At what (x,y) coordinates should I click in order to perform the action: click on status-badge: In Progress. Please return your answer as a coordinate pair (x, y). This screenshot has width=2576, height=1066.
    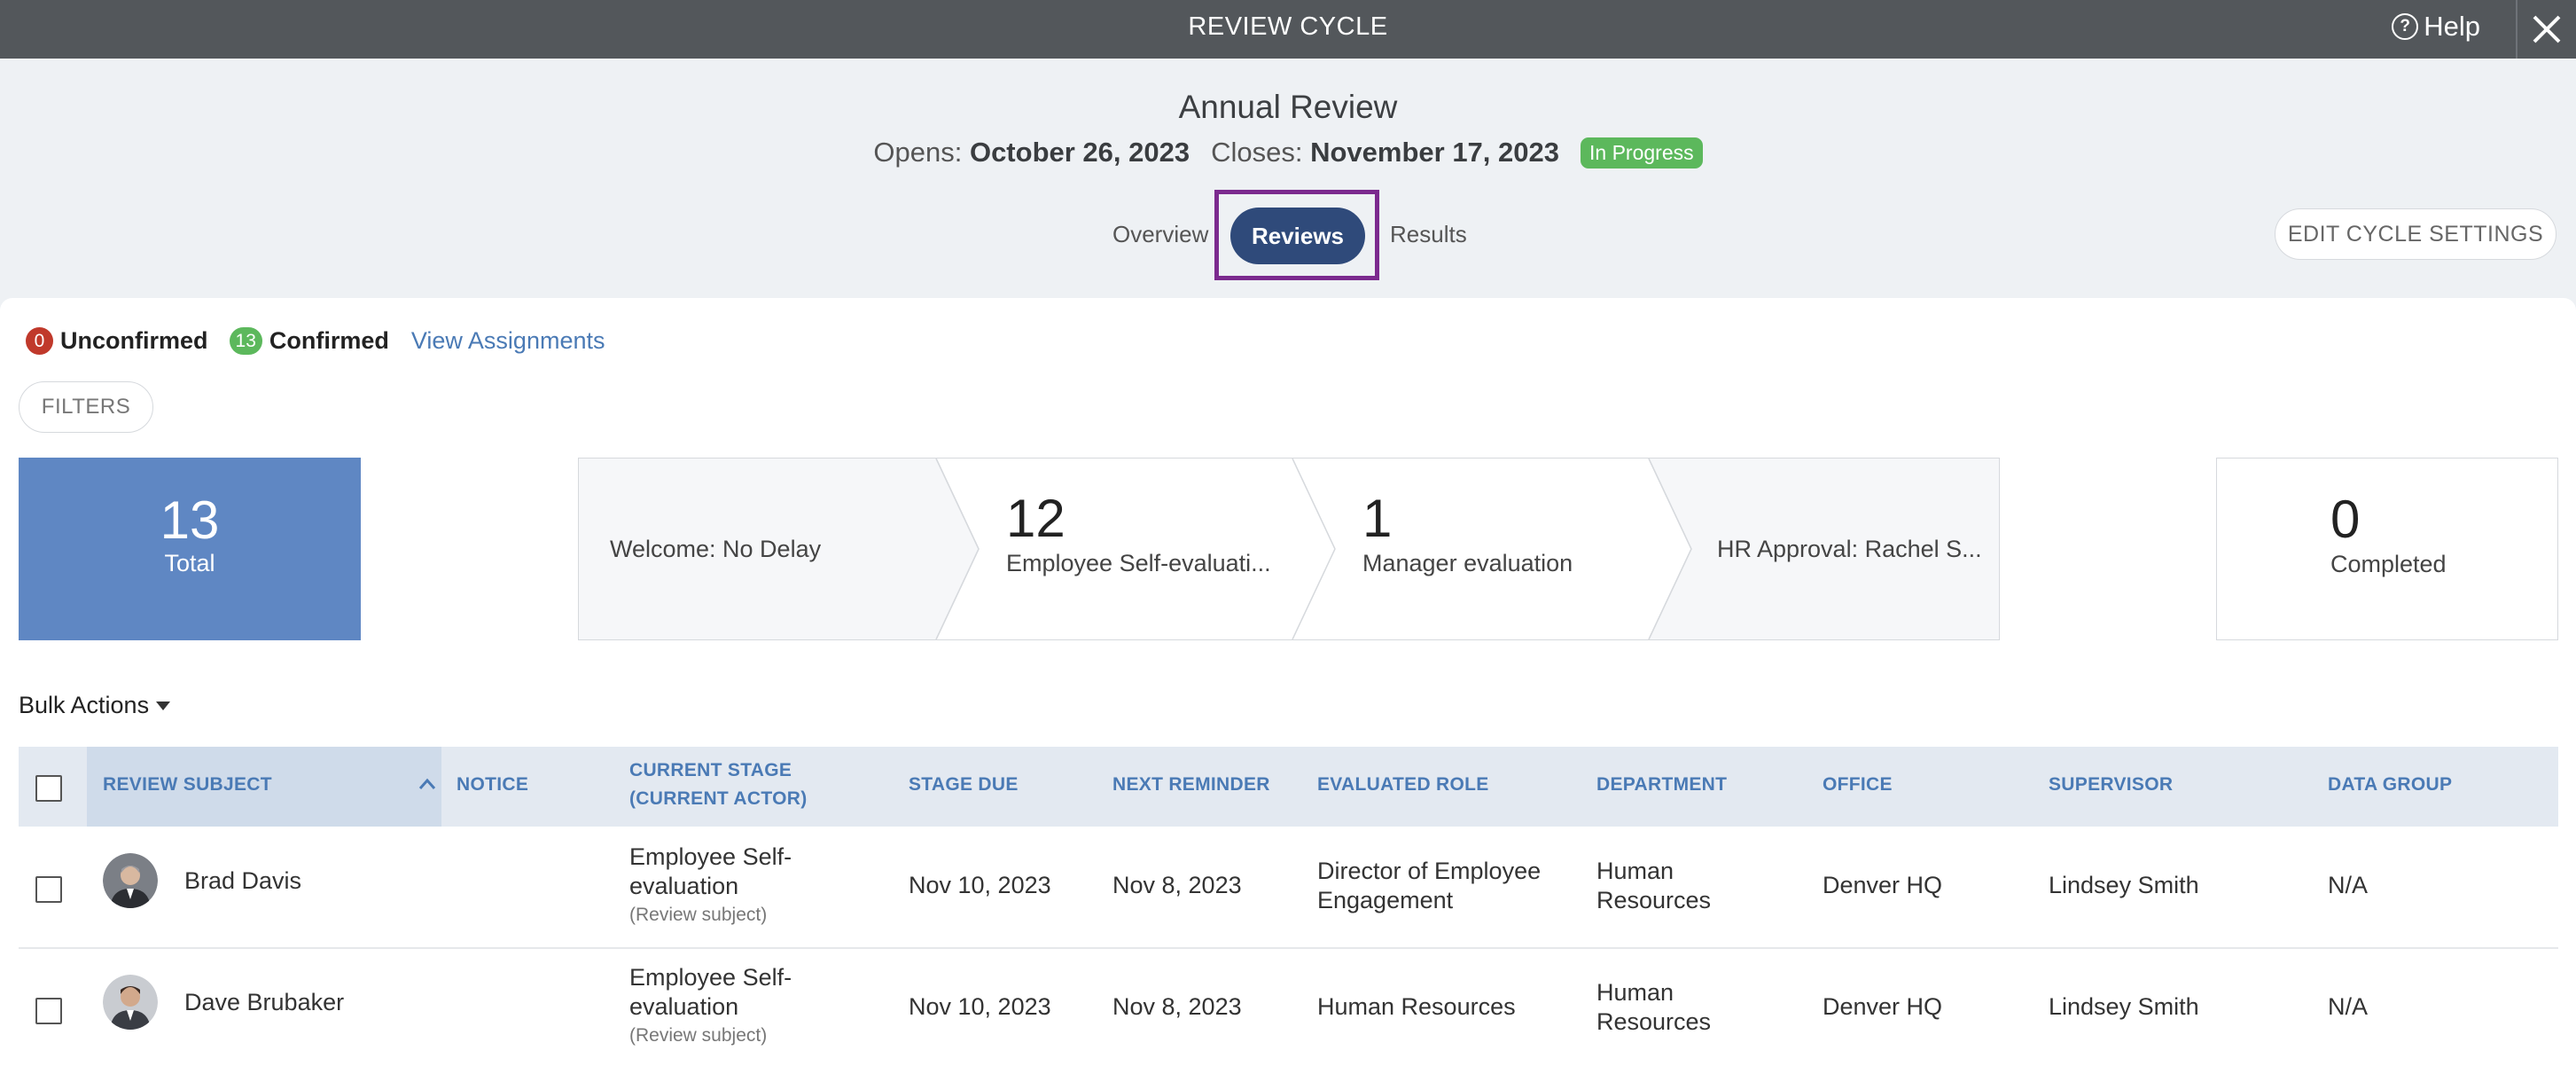
    Looking at the image, I should click on (1642, 153).